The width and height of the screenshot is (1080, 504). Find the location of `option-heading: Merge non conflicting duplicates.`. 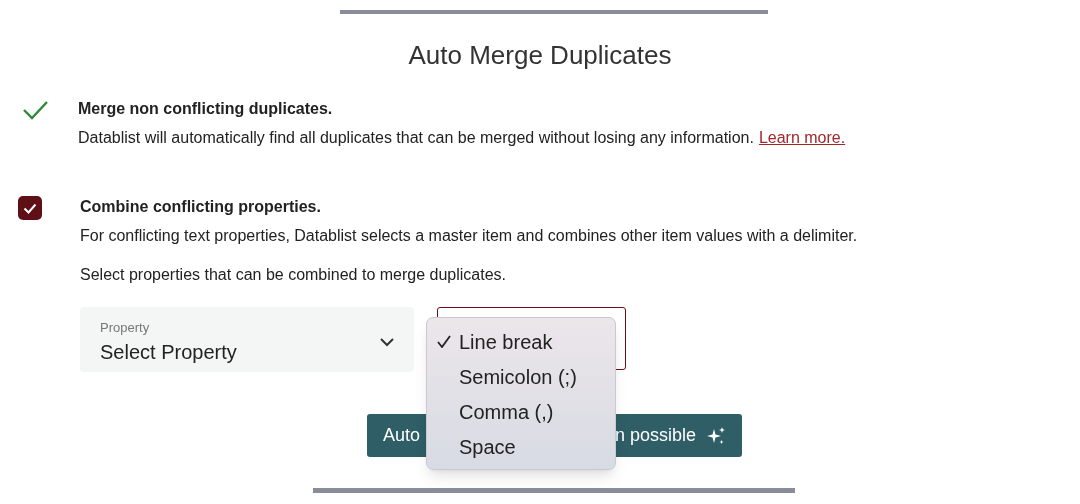

option-heading: Merge non conflicting duplicates. is located at coordinates (206, 109).